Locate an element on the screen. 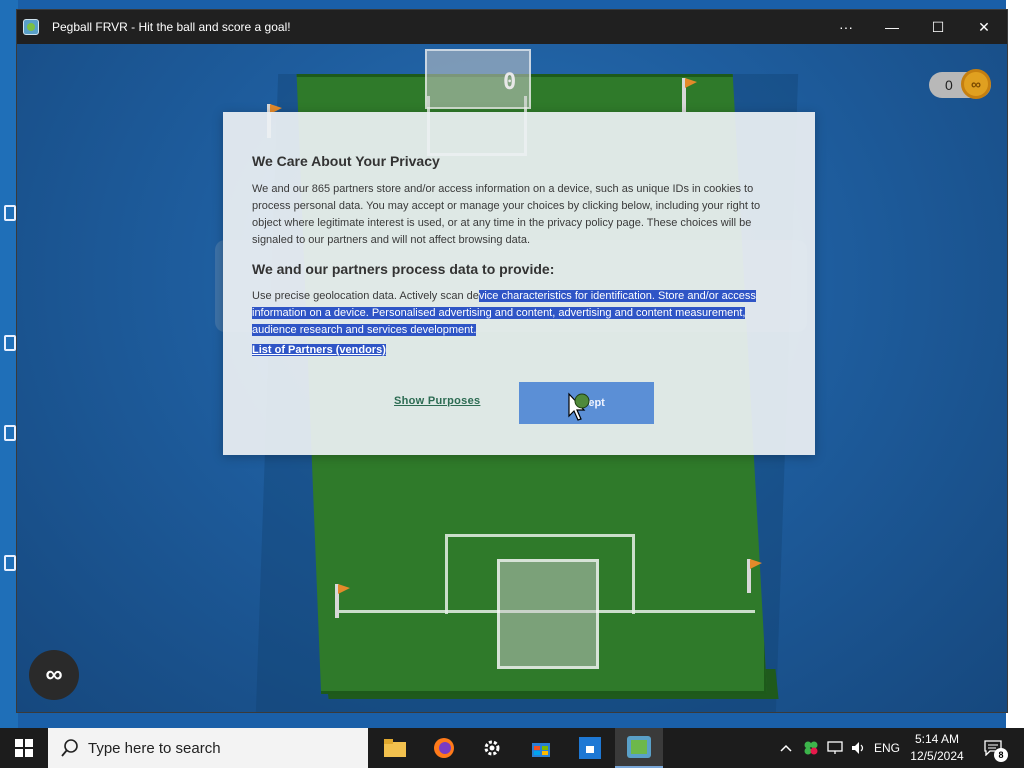 The height and width of the screenshot is (768, 1024). secure-app-button is located at coordinates (590, 748).